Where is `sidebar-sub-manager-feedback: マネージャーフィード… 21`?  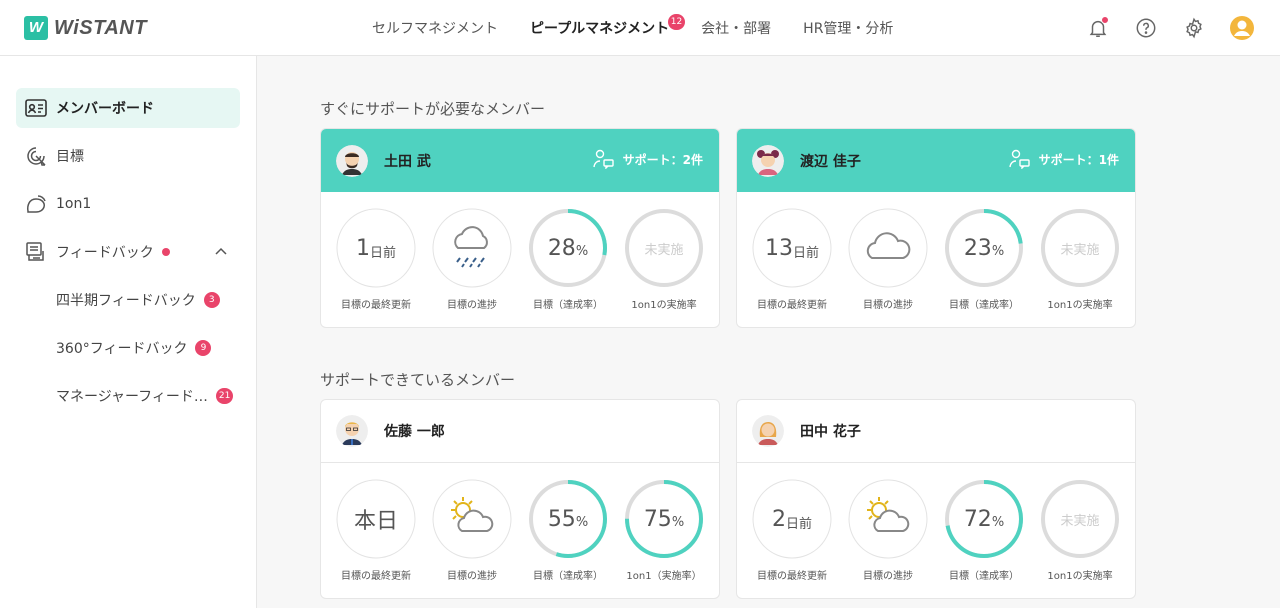
sidebar-sub-manager-feedback: マネージャーフィード… 21 is located at coordinates (145, 396).